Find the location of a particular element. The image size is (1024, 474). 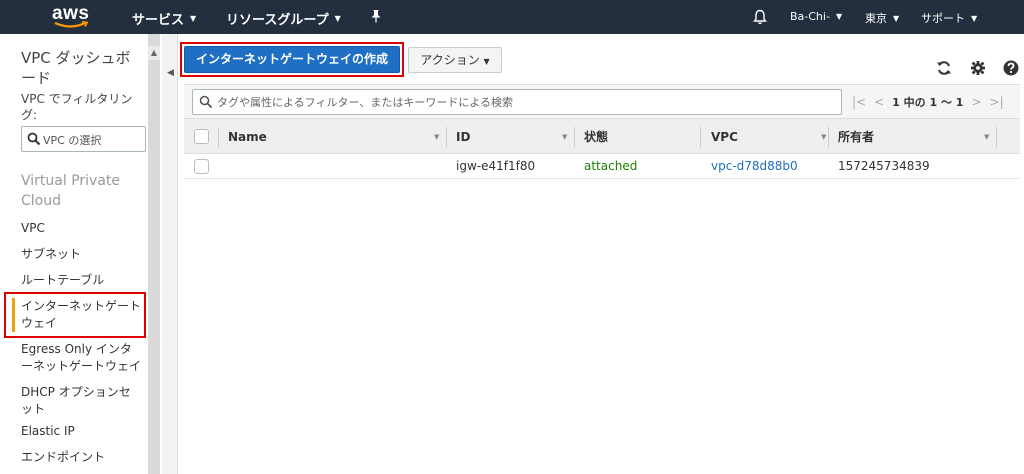

resource-groups-menu: リソースグループ ▼ is located at coordinates (283, 18).